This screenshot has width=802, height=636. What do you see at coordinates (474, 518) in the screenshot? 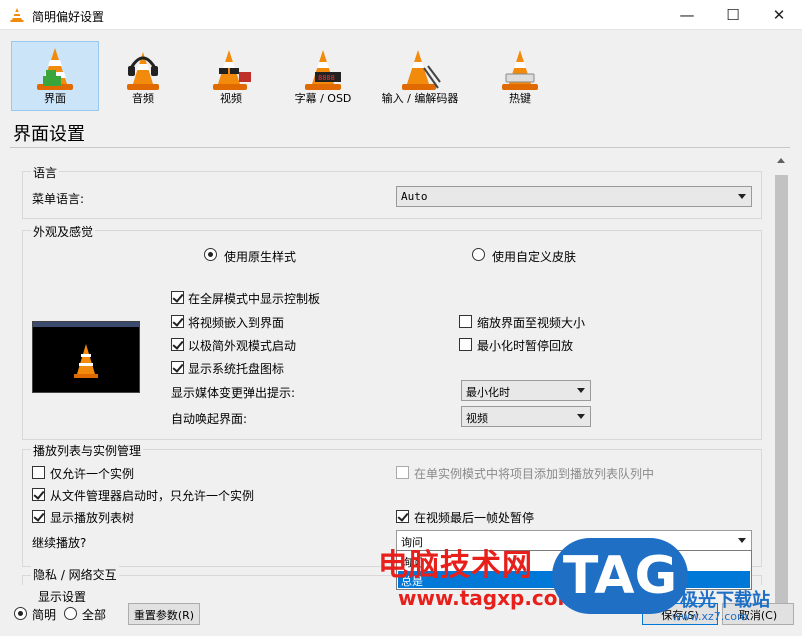
I see `pause-last-frame-label: 在视频最后一帧处暂停` at bounding box center [474, 518].